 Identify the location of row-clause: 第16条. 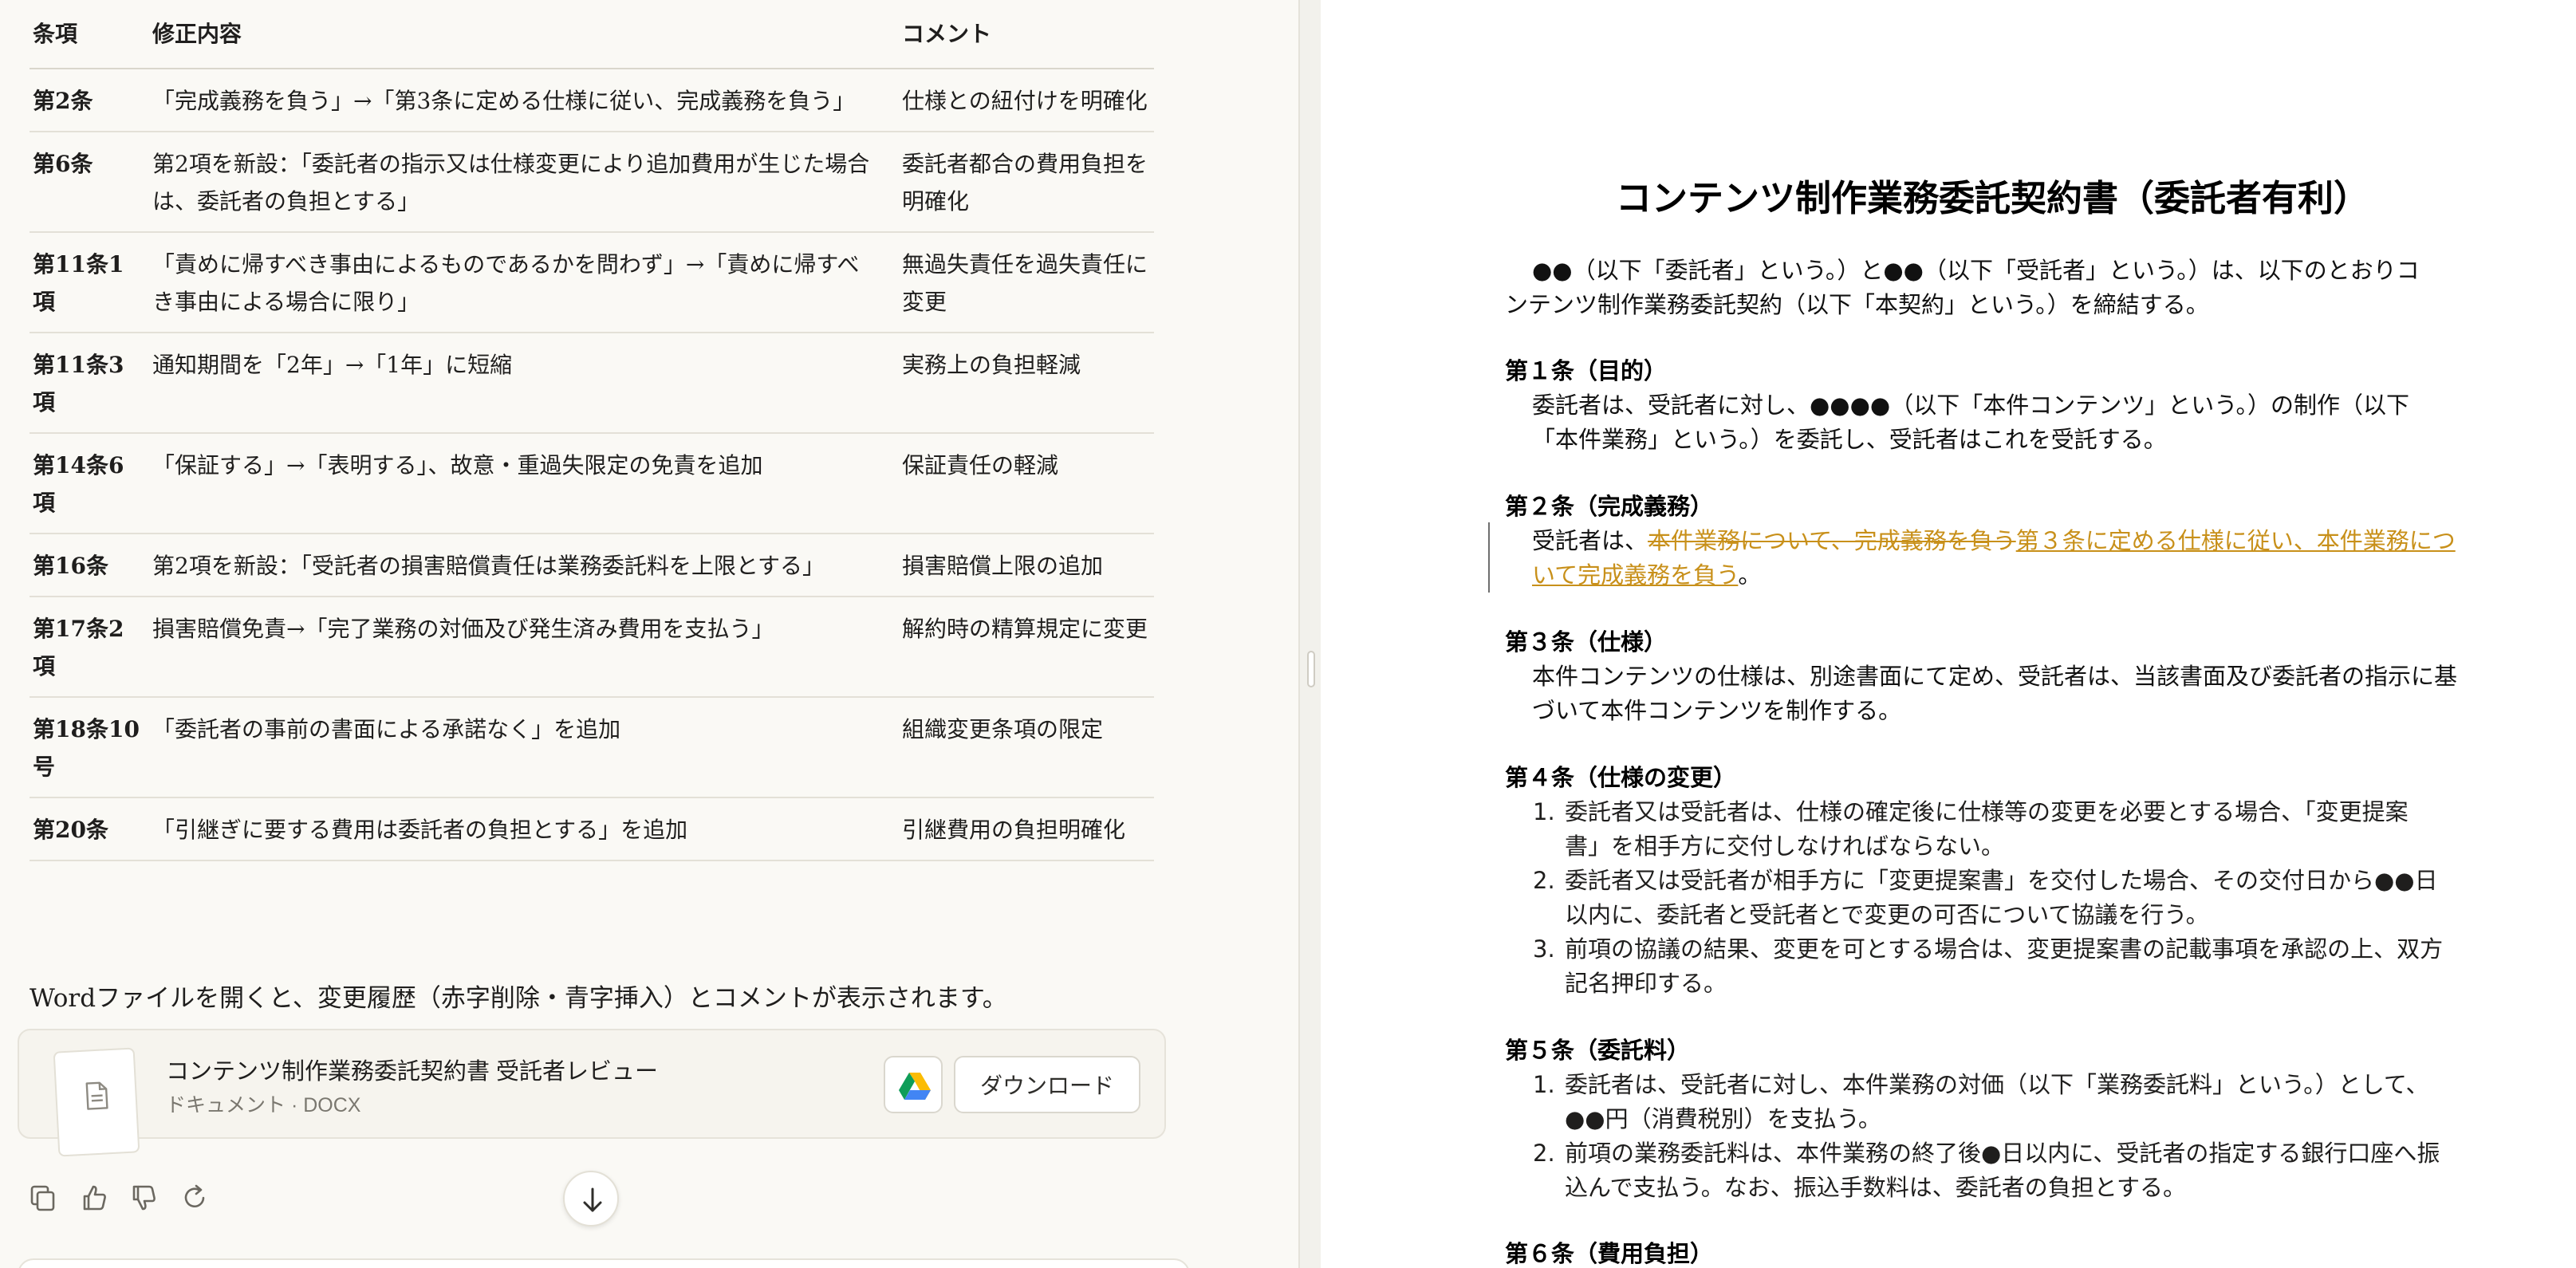
(89, 565).